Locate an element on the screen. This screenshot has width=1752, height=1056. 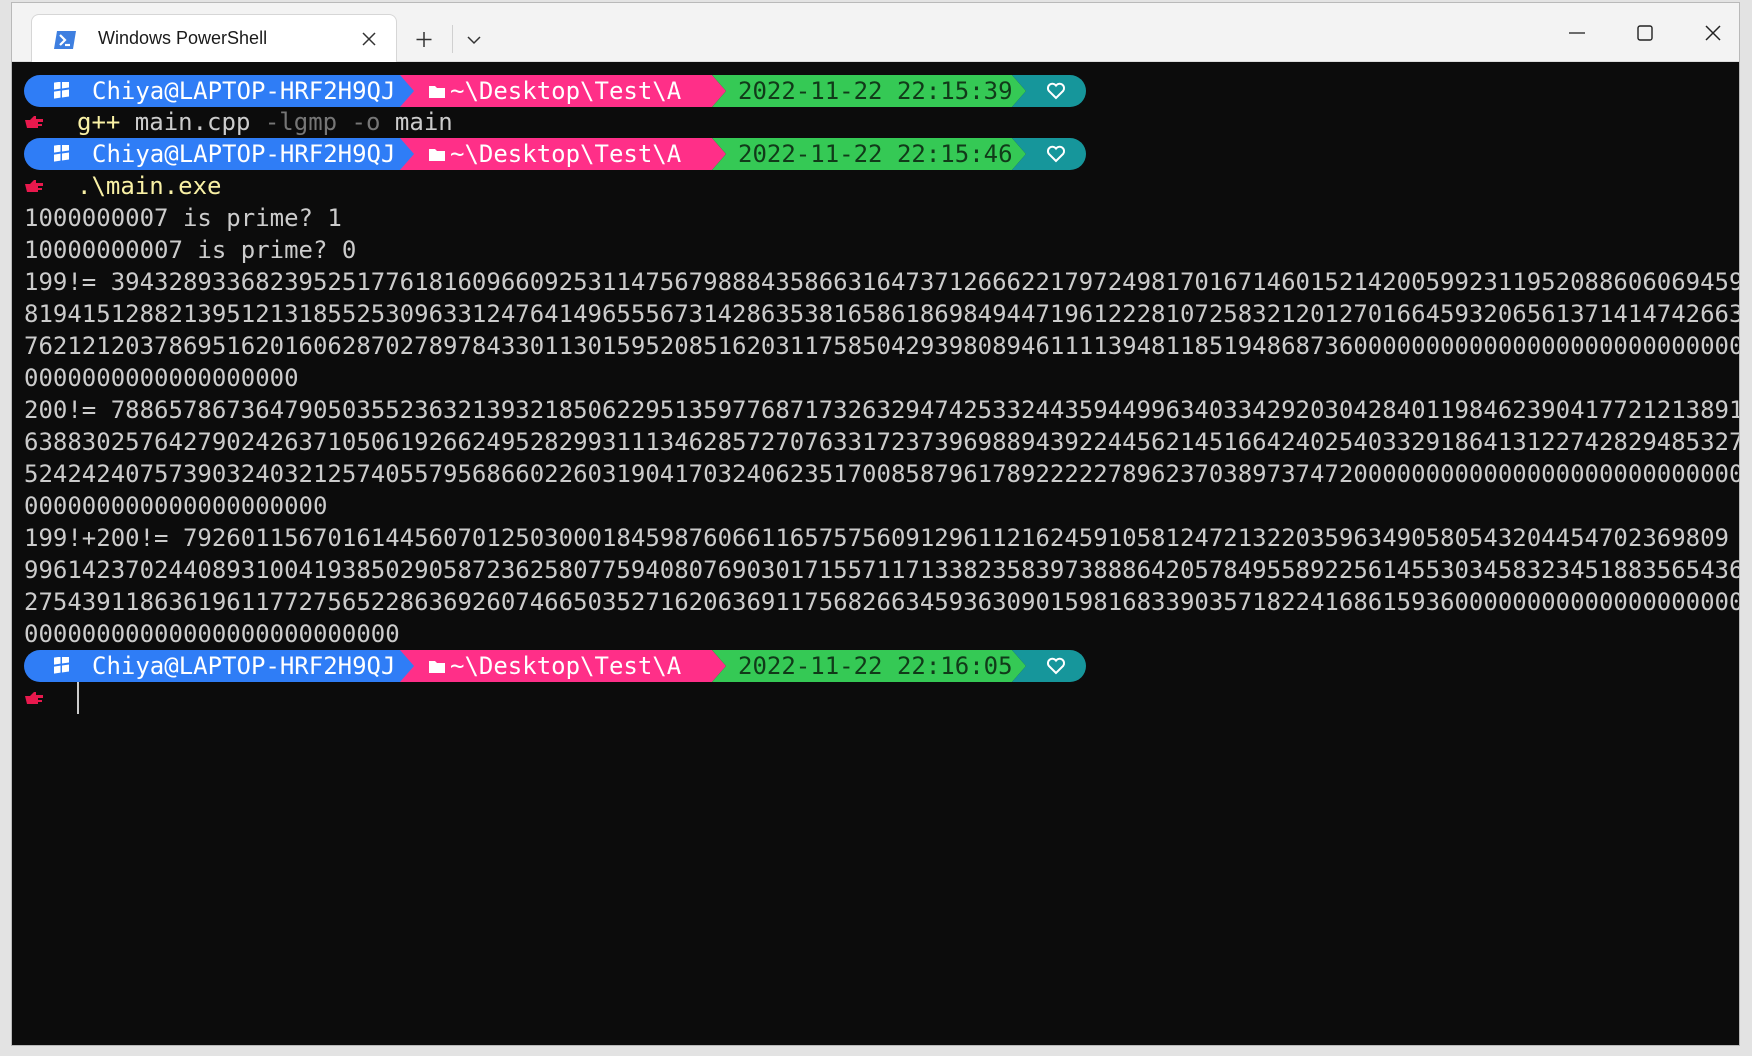
minimize-icon is located at coordinates (1577, 33).